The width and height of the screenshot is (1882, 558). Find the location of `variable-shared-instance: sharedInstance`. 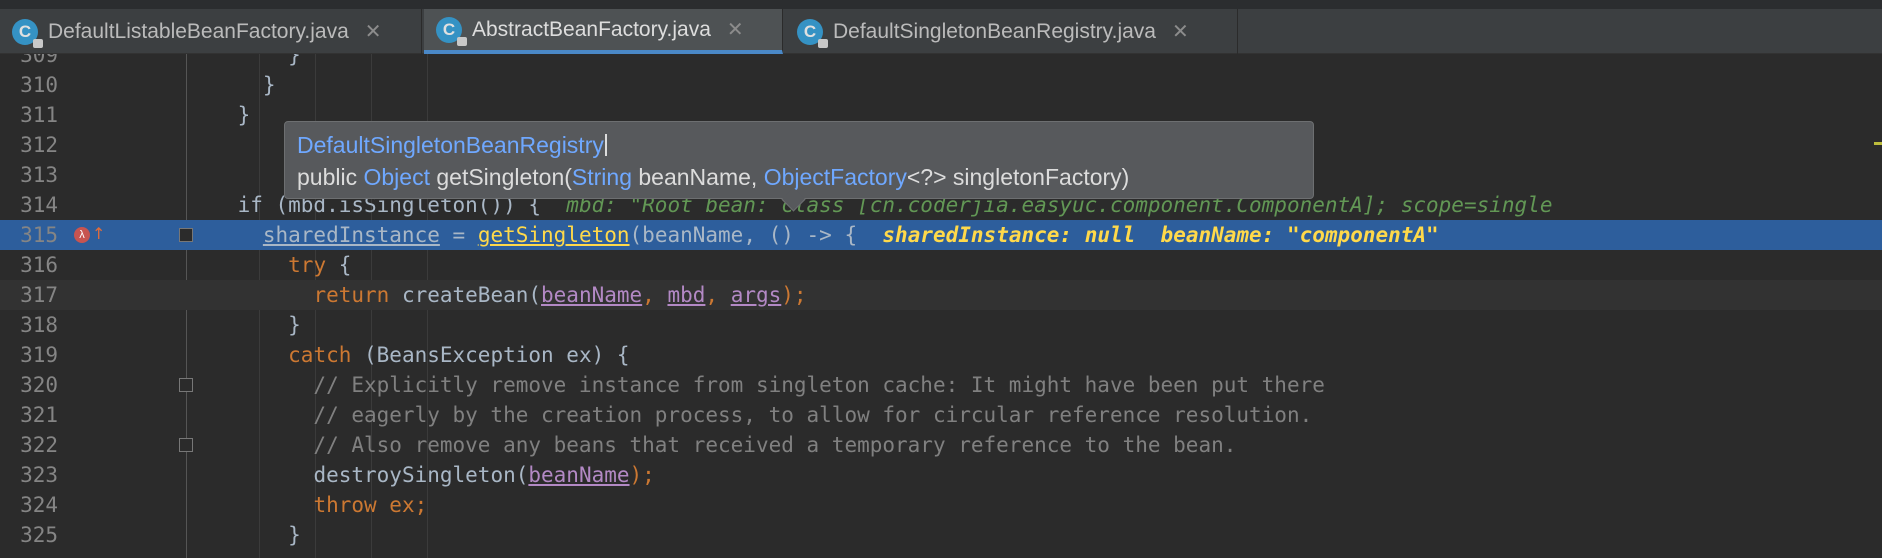

variable-shared-instance: sharedInstance is located at coordinates (351, 235).